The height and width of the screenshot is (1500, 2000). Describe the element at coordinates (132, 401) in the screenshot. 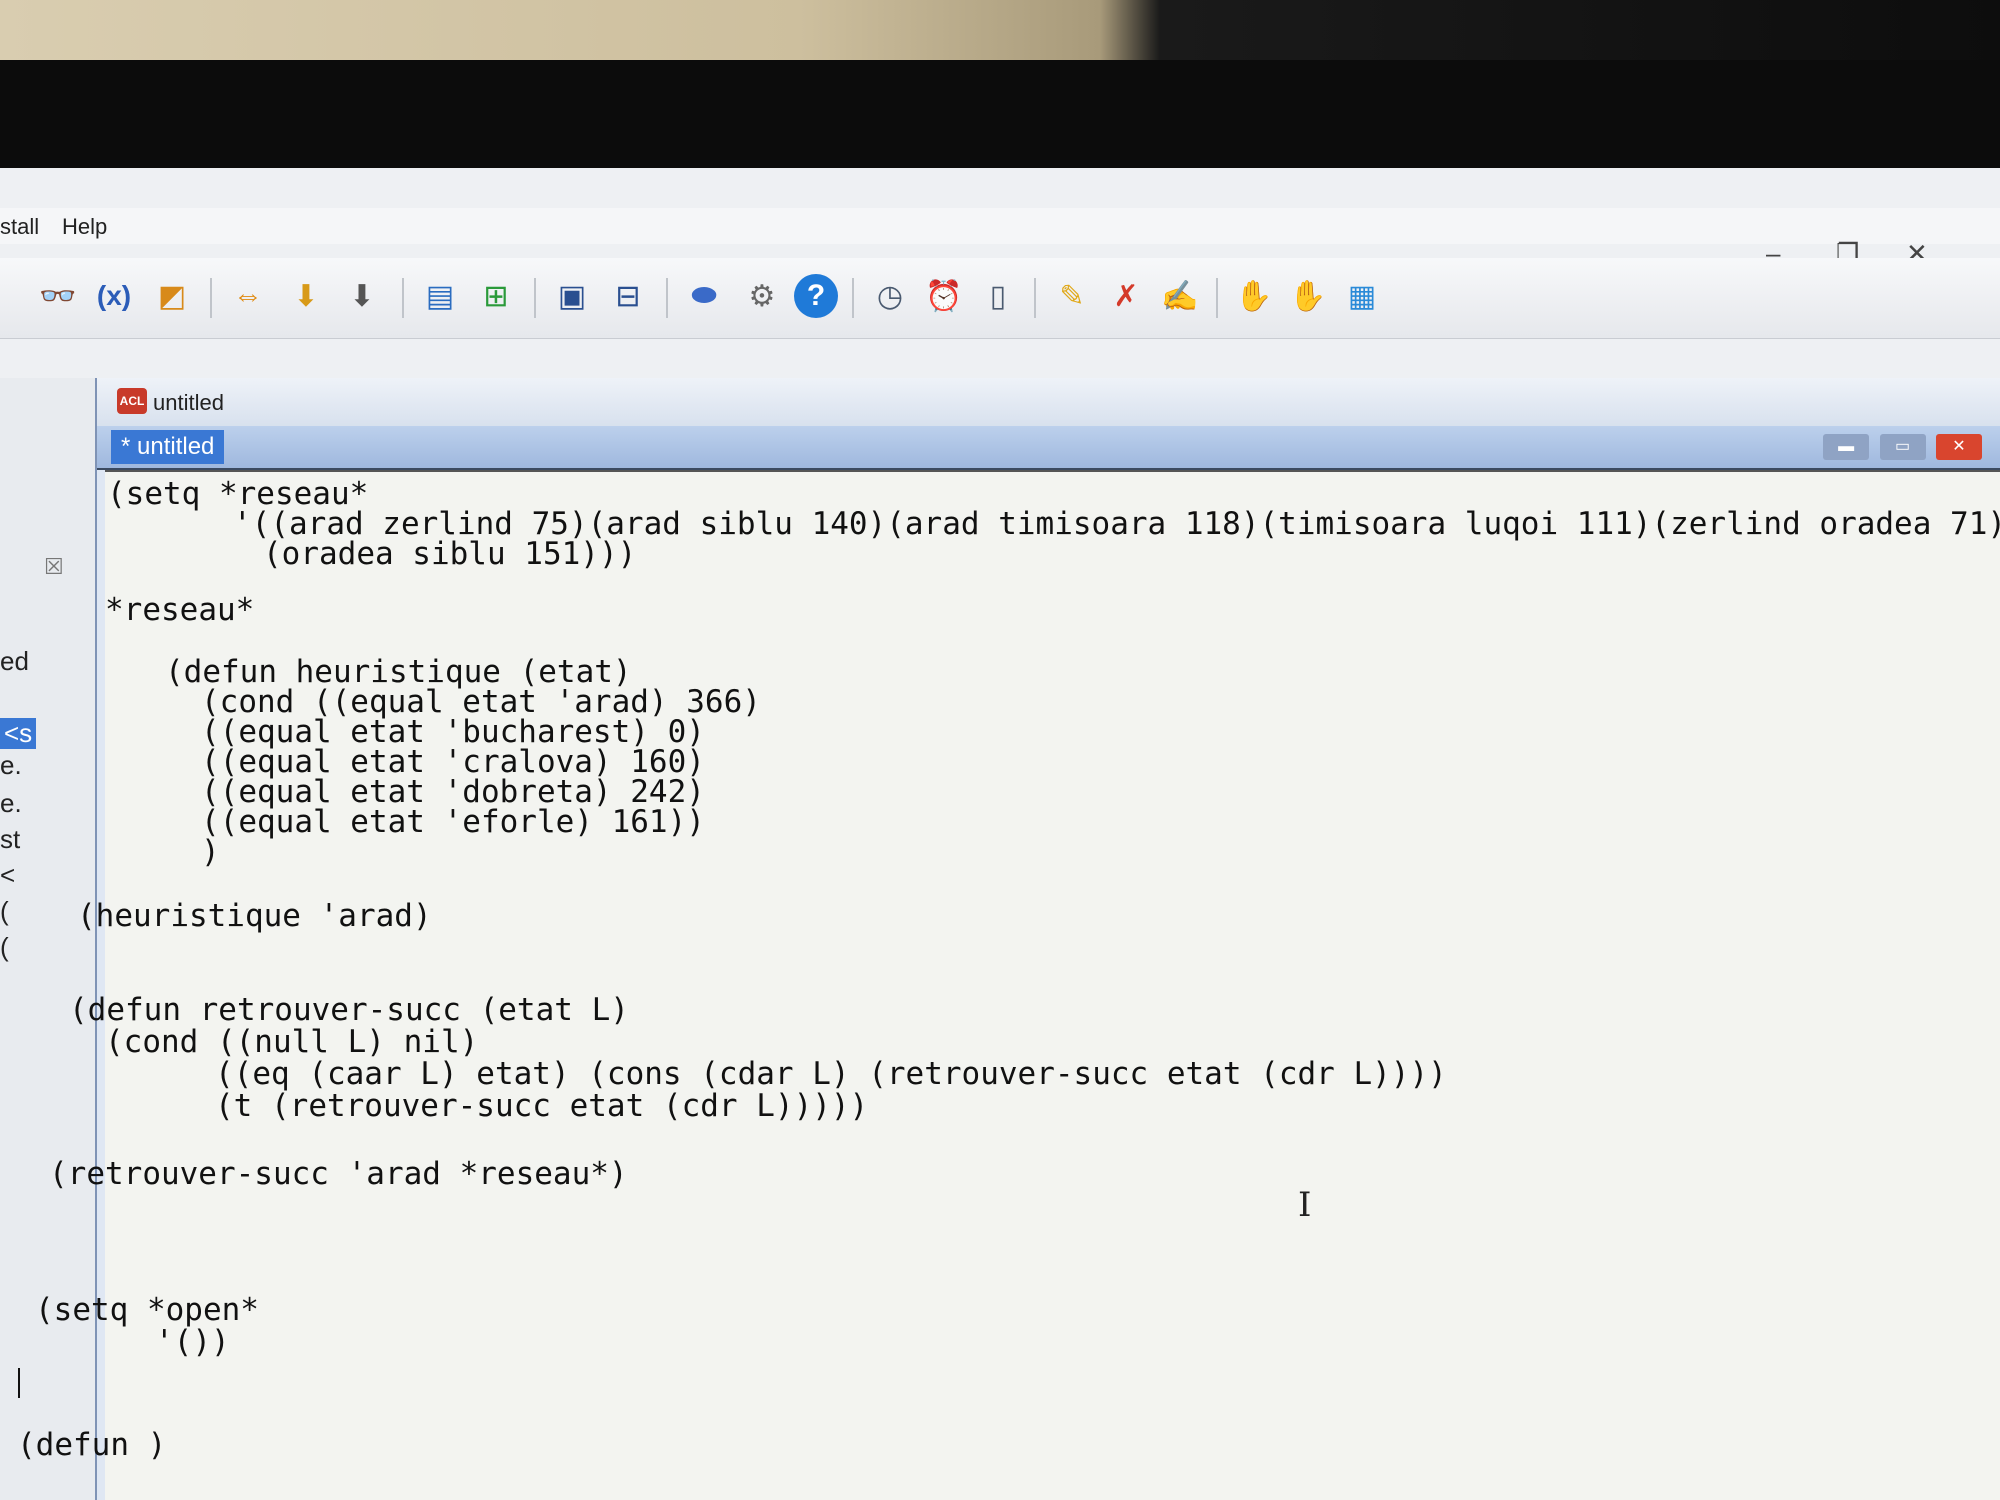

I see `acl-app-icon: ACL` at that location.